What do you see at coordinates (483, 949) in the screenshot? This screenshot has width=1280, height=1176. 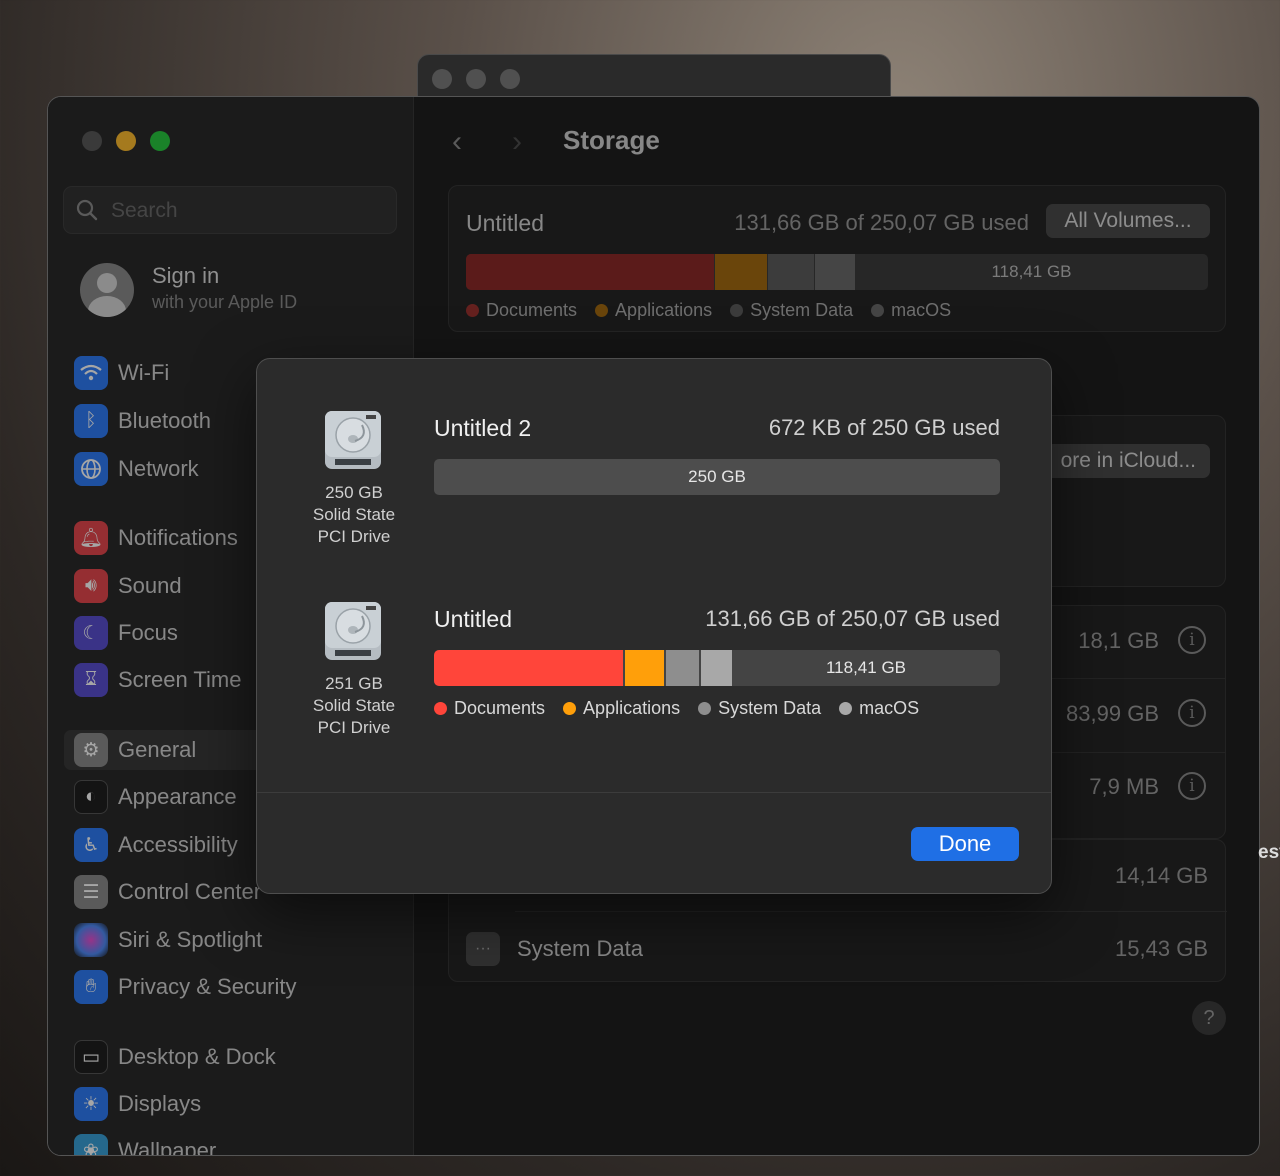 I see `ellipsis-icon: ···` at bounding box center [483, 949].